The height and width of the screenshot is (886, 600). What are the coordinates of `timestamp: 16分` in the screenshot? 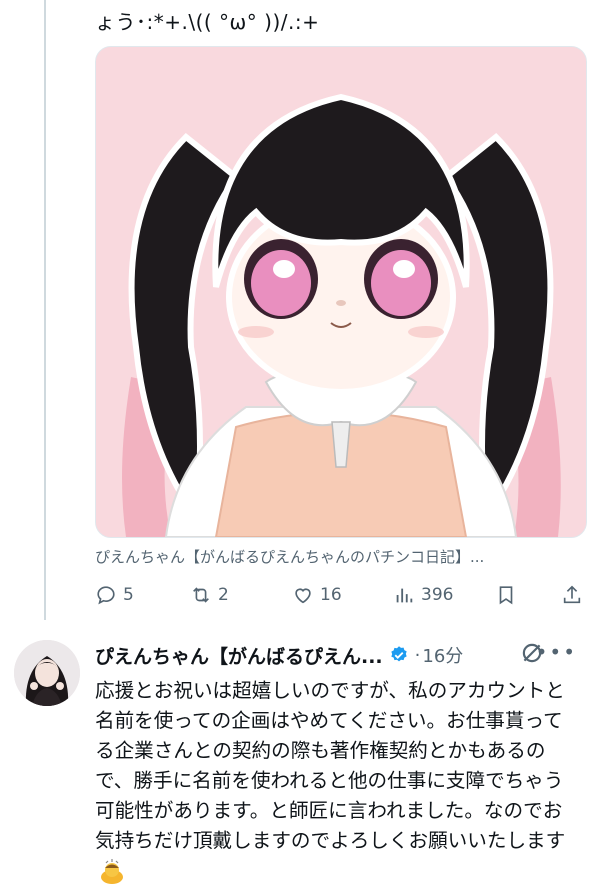 It's located at (442, 655).